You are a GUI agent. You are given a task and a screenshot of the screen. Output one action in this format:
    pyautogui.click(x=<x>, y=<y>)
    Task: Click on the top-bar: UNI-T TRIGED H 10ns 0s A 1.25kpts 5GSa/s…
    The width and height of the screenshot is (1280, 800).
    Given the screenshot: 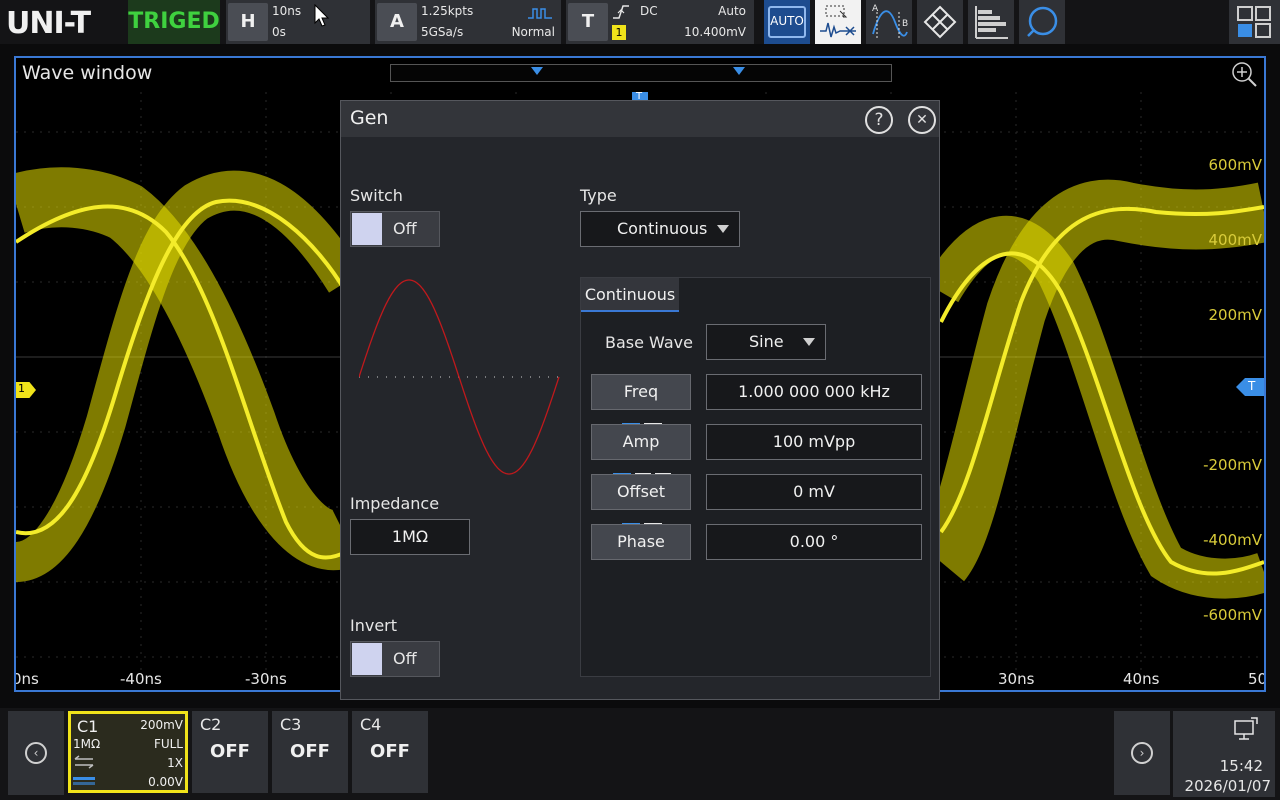 What is the action you would take?
    pyautogui.click(x=640, y=22)
    